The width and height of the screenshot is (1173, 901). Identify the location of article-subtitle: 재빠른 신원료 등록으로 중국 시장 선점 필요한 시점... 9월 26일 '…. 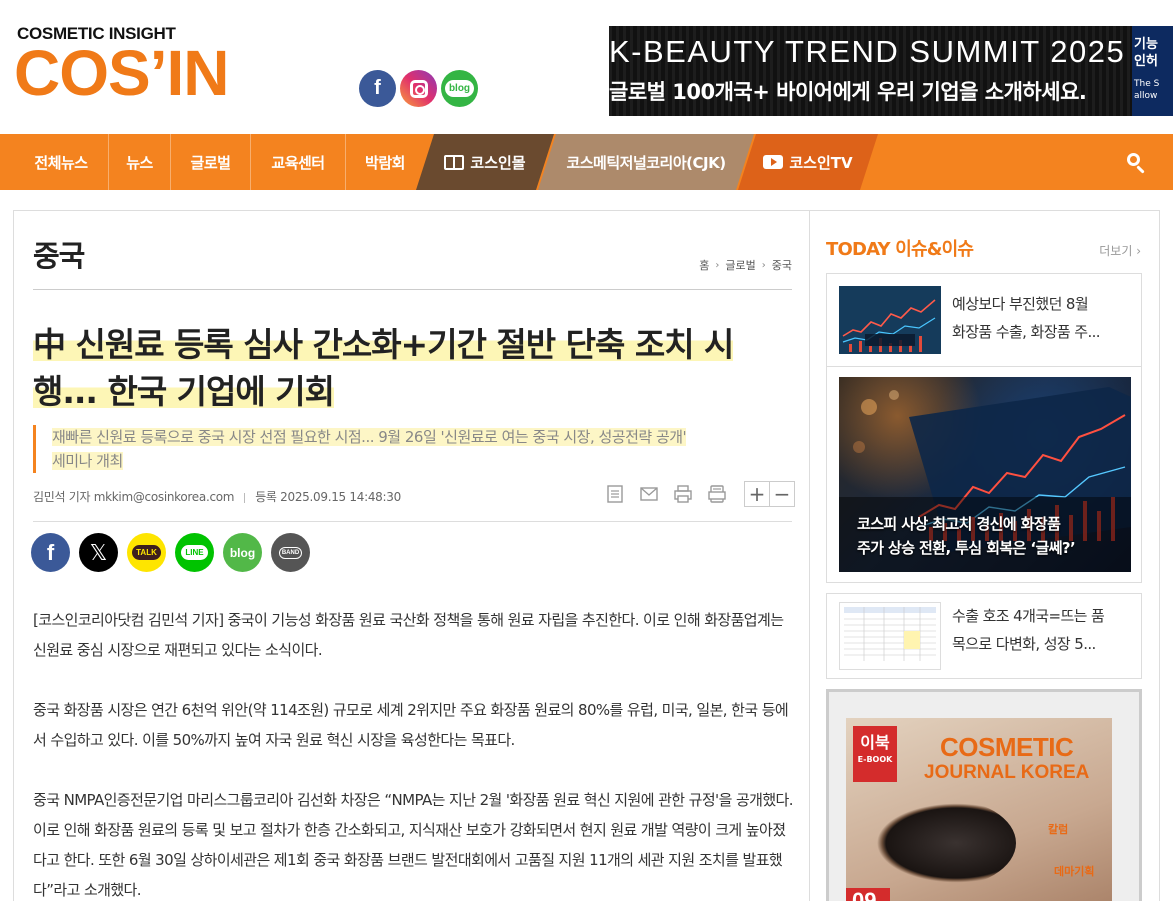
(413, 449).